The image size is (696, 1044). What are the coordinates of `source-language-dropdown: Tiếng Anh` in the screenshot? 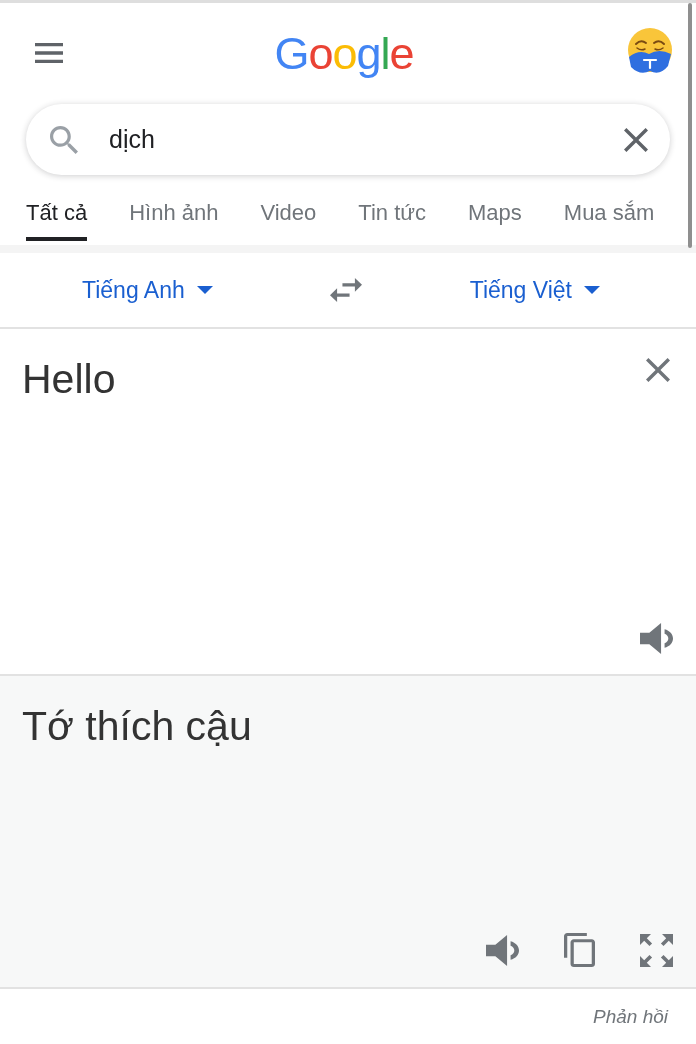 It's located at (147, 290).